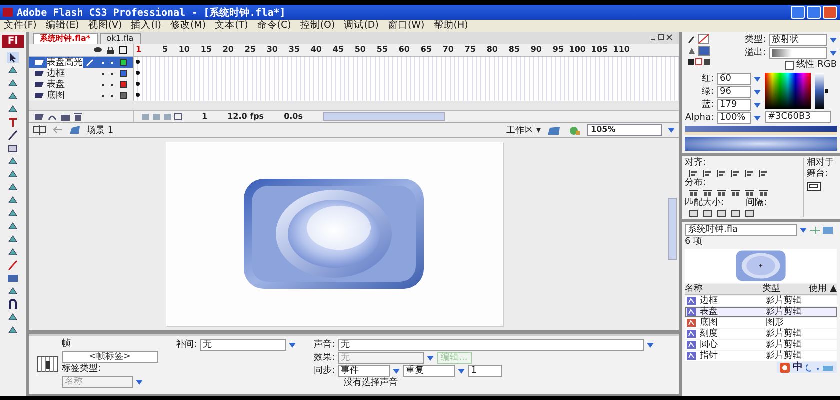 The height and width of the screenshot is (400, 840). What do you see at coordinates (785, 367) in the screenshot?
I see `ime-logo-icon` at bounding box center [785, 367].